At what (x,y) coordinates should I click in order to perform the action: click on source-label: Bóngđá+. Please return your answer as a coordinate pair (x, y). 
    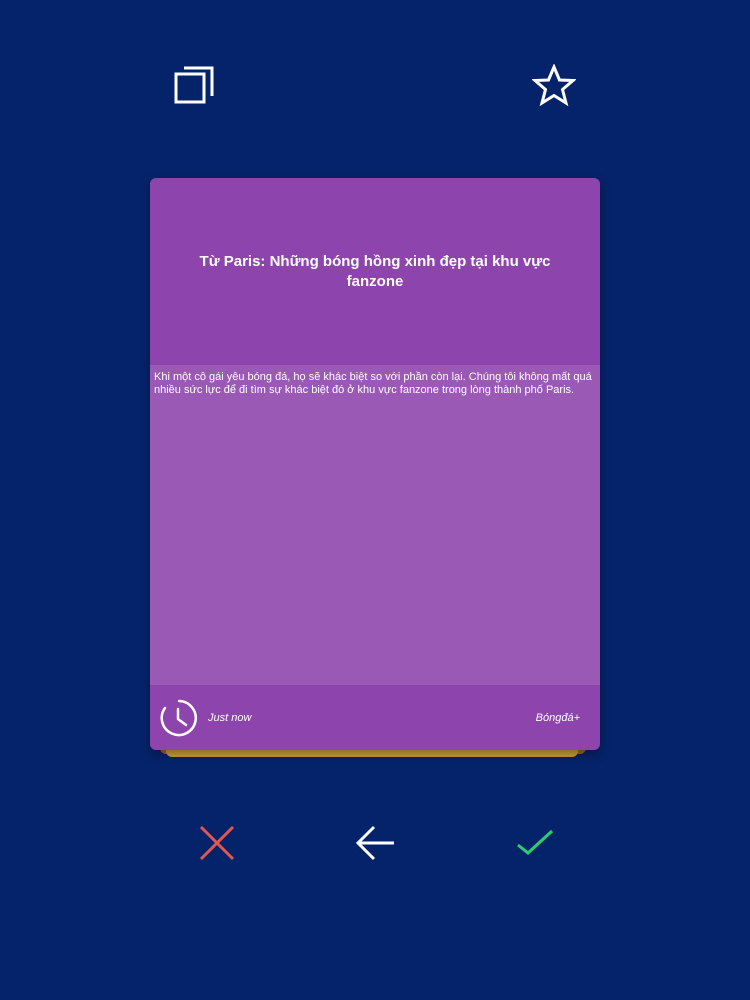
    Looking at the image, I should click on (557, 717).